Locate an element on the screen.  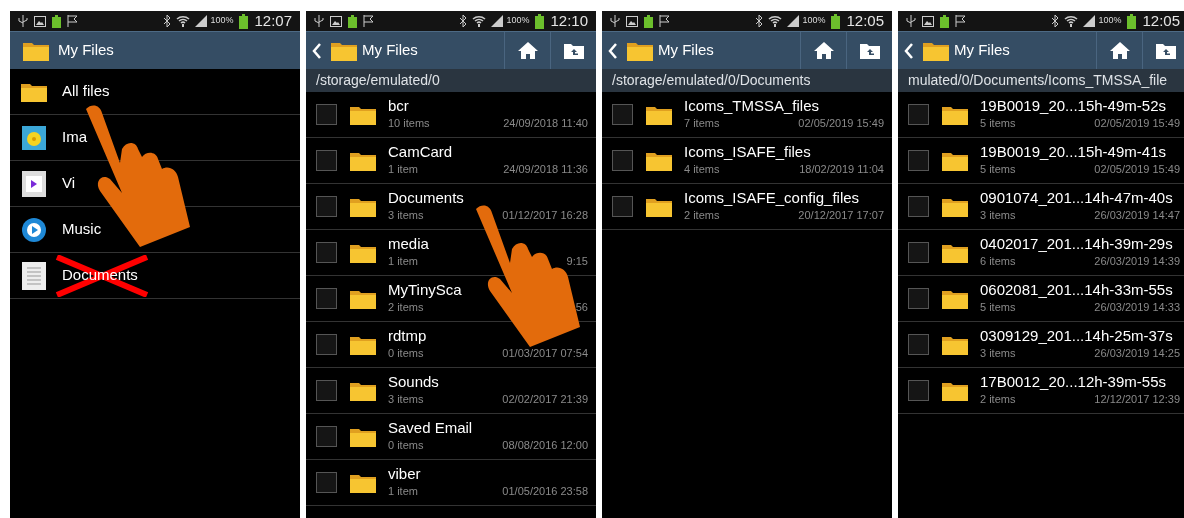
modified-date: 26/03/2019 14:33 is located at coordinates (1137, 308).